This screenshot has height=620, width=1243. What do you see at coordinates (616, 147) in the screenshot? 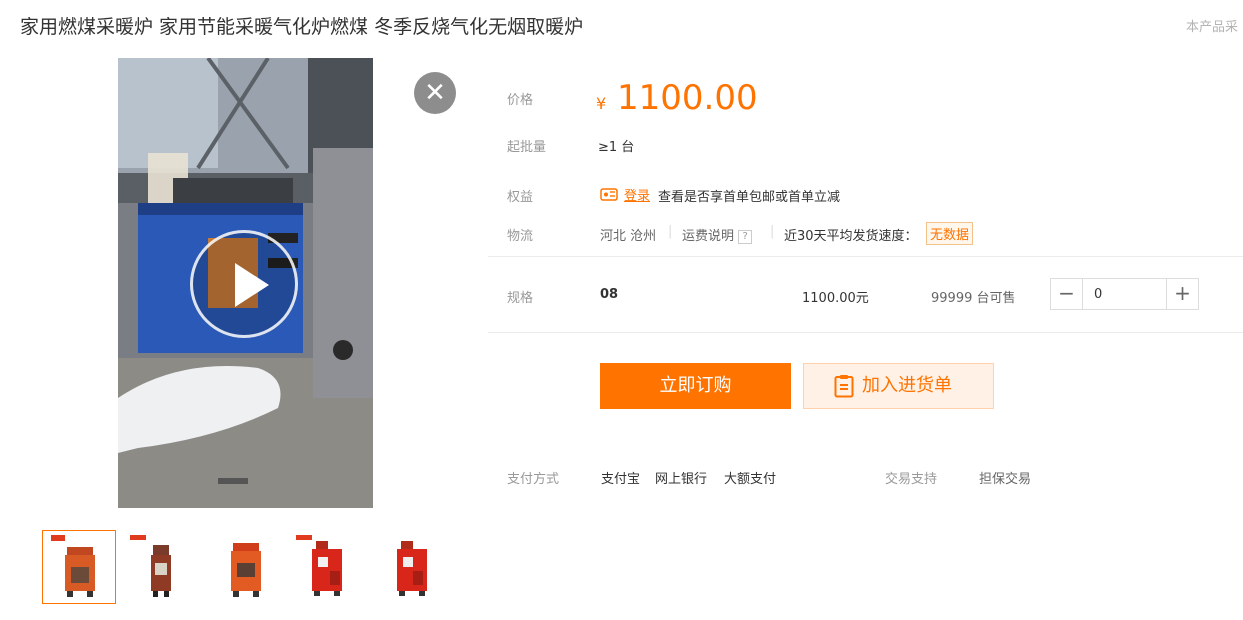
I see `moq-value: ≥1 台` at bounding box center [616, 147].